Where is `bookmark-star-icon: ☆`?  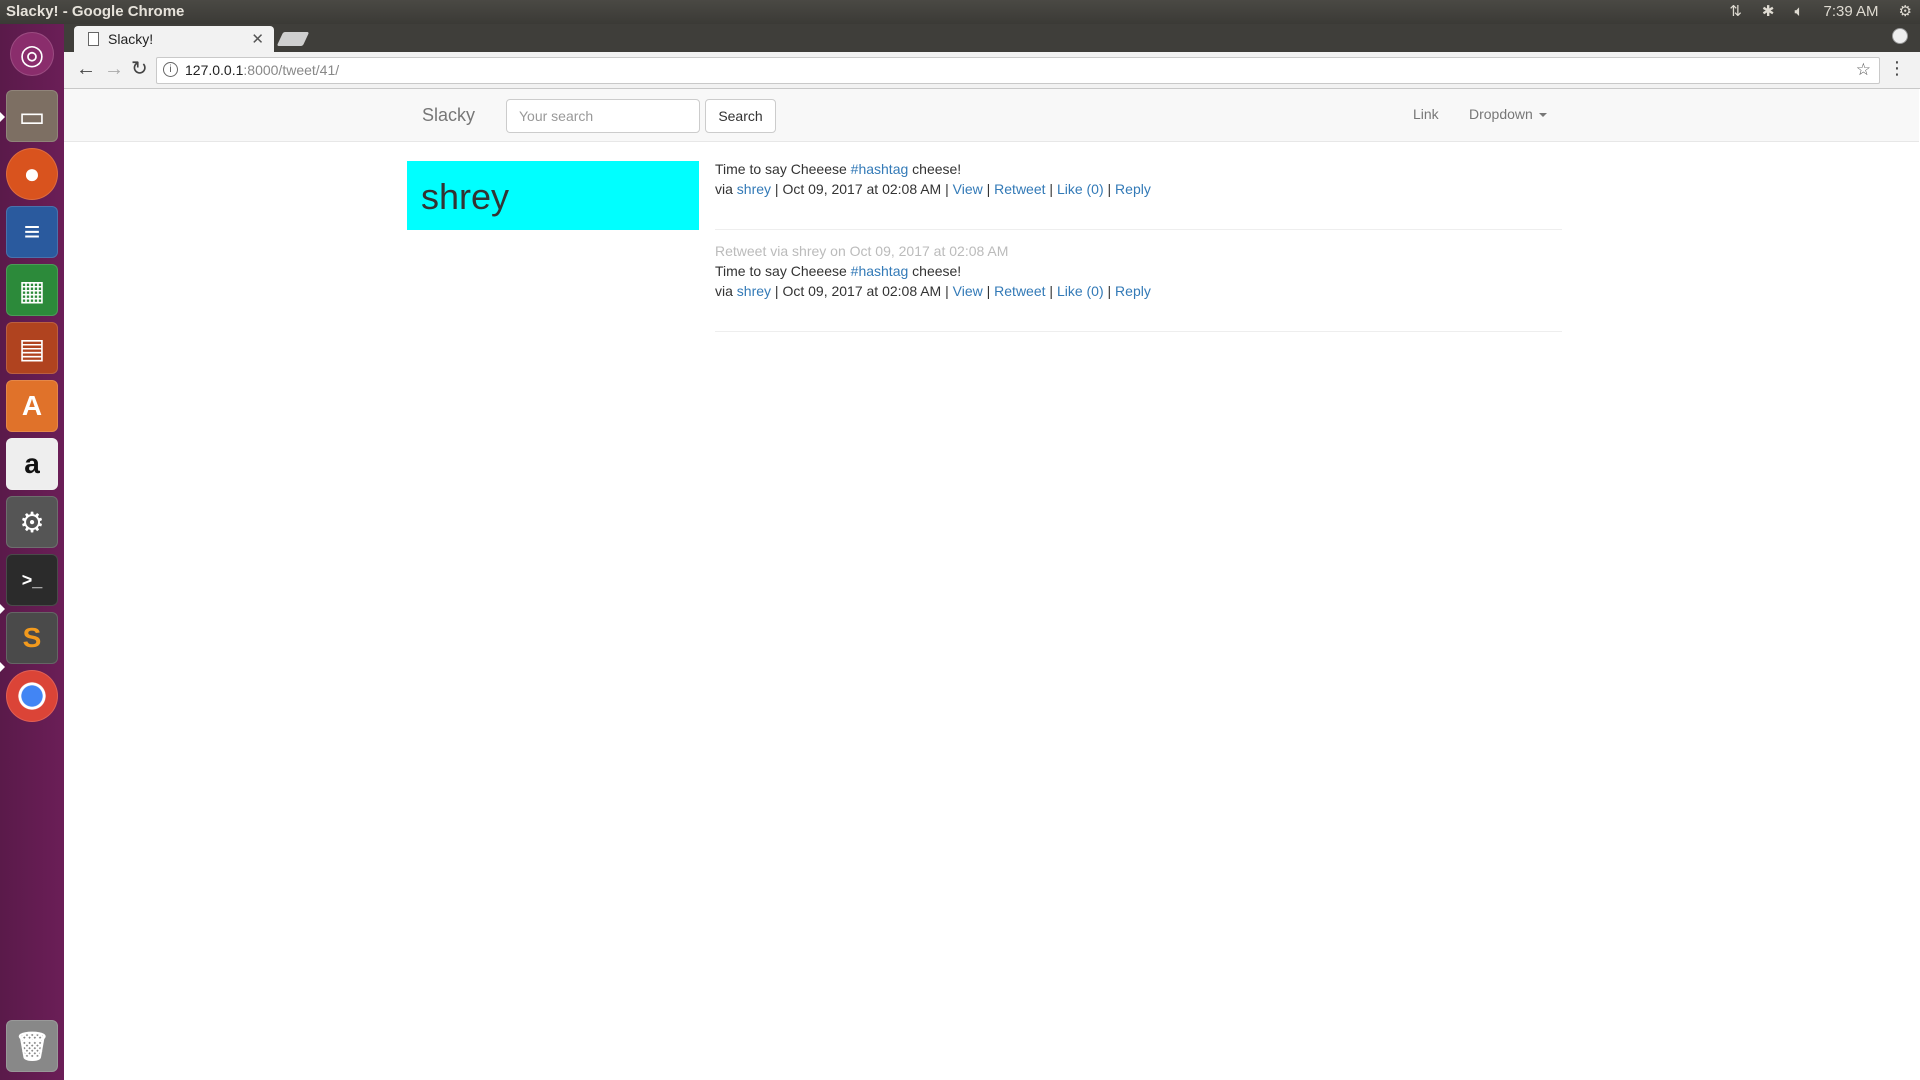
bookmark-star-icon: ☆ is located at coordinates (1863, 70).